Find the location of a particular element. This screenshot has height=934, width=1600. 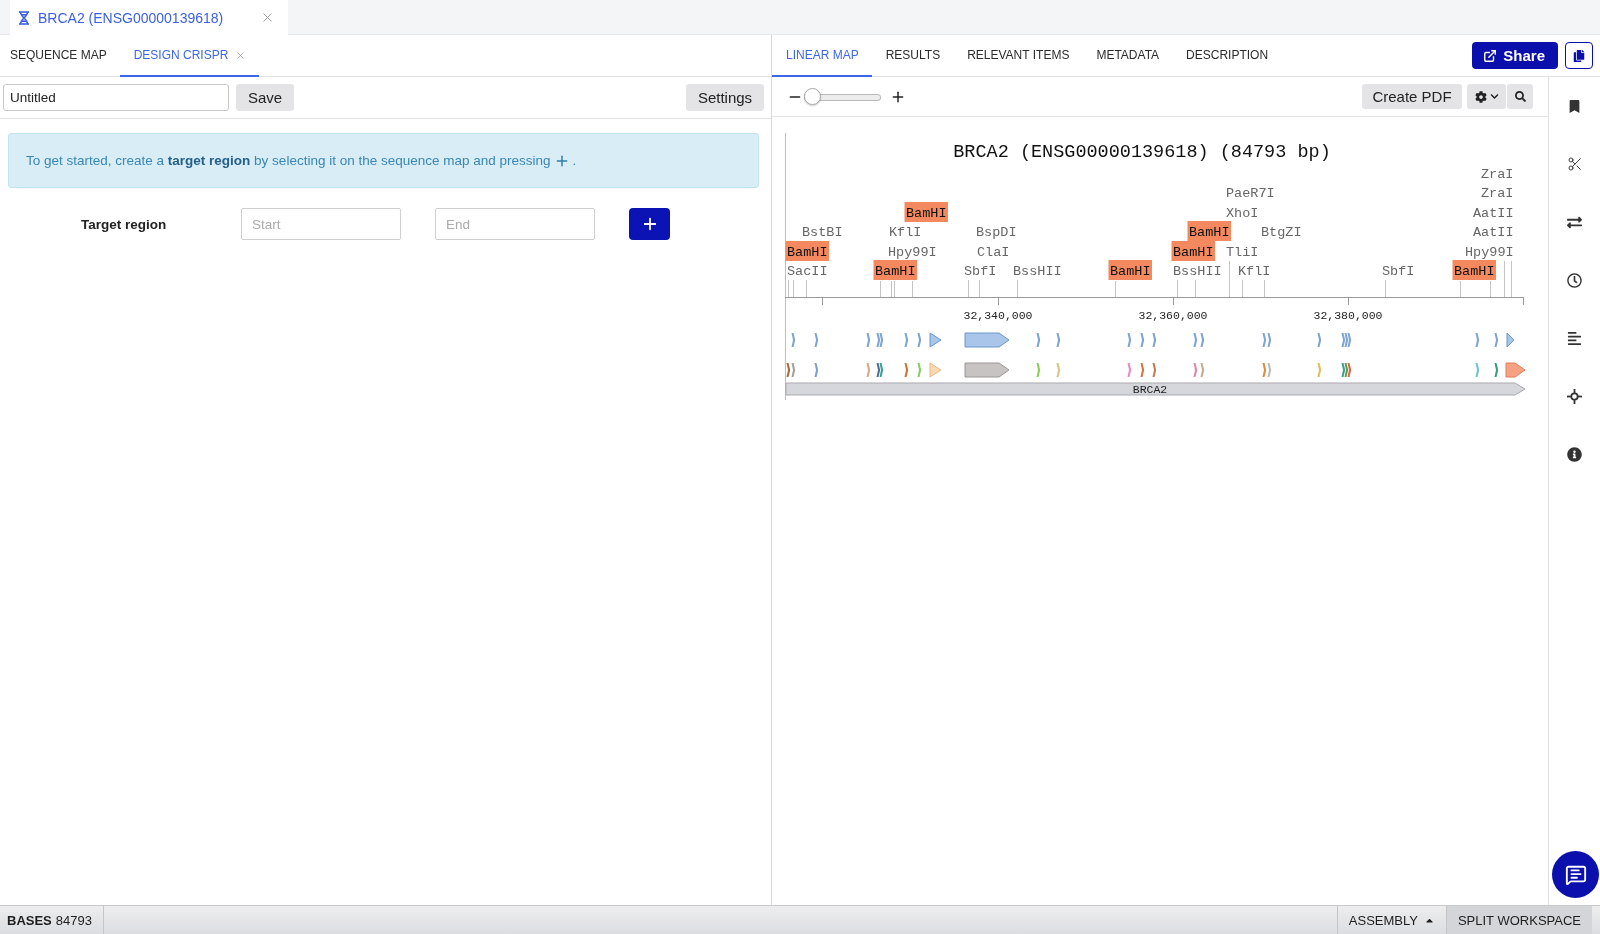

gene-label: BRCA2 is located at coordinates (1150, 389).